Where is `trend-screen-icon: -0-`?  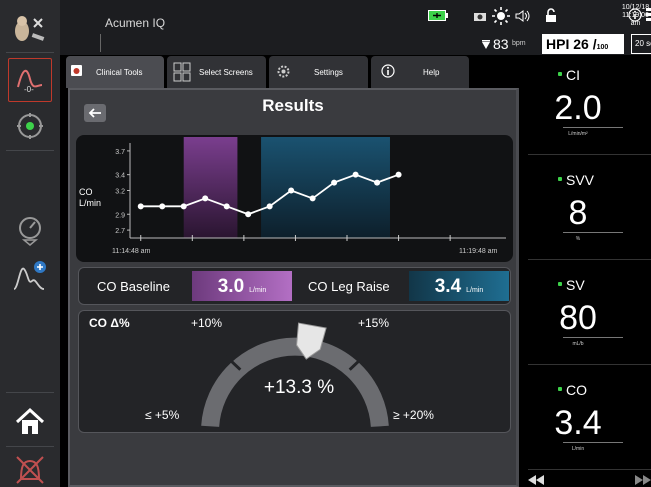 trend-screen-icon: -0- is located at coordinates (30, 80).